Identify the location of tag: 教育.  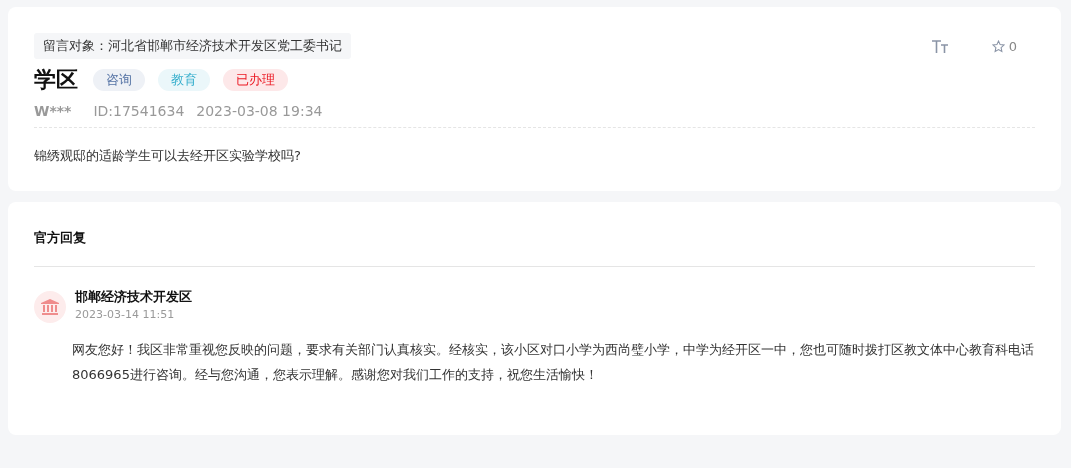
(184, 80).